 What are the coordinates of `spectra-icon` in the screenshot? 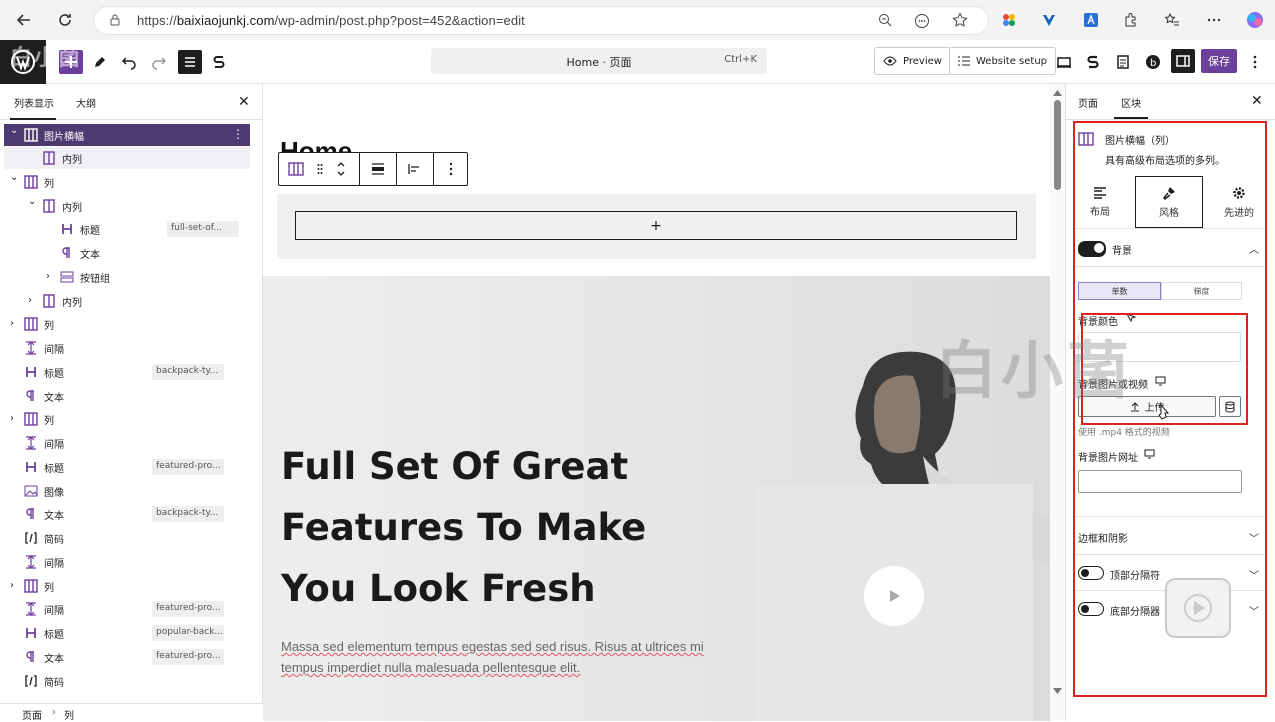 It's located at (219, 62).